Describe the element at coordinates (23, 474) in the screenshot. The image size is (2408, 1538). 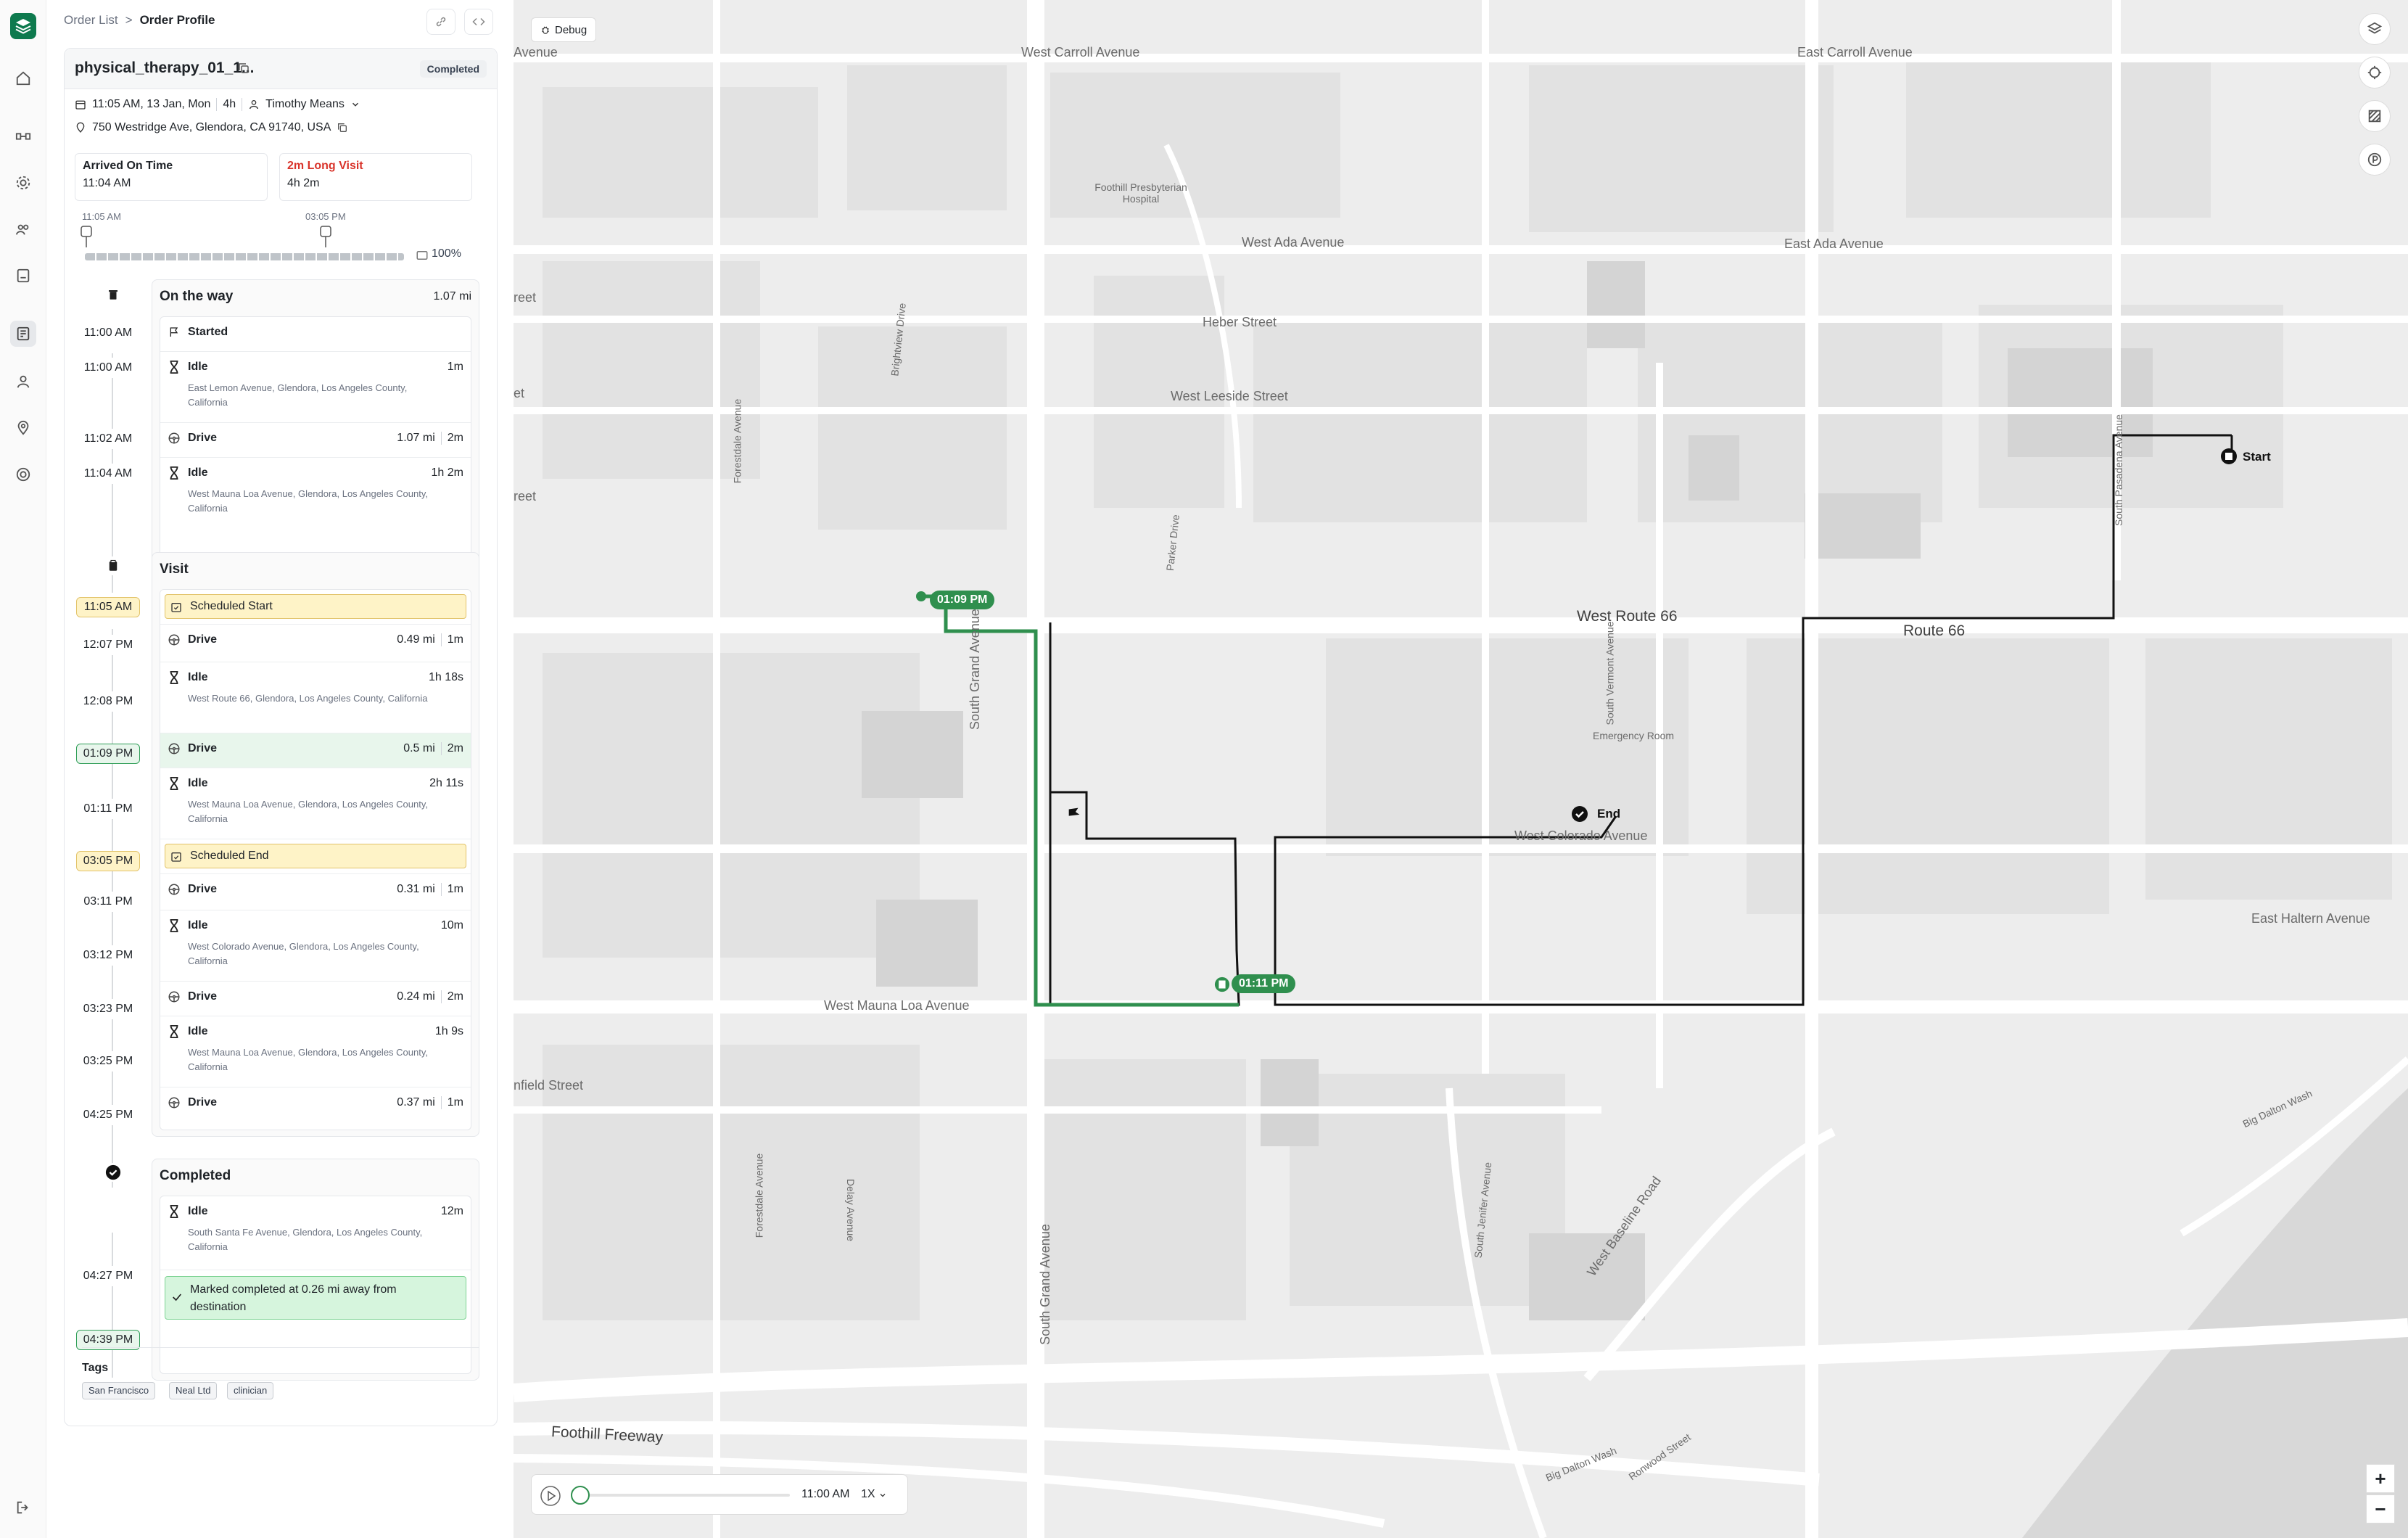
I see `support-icon` at that location.